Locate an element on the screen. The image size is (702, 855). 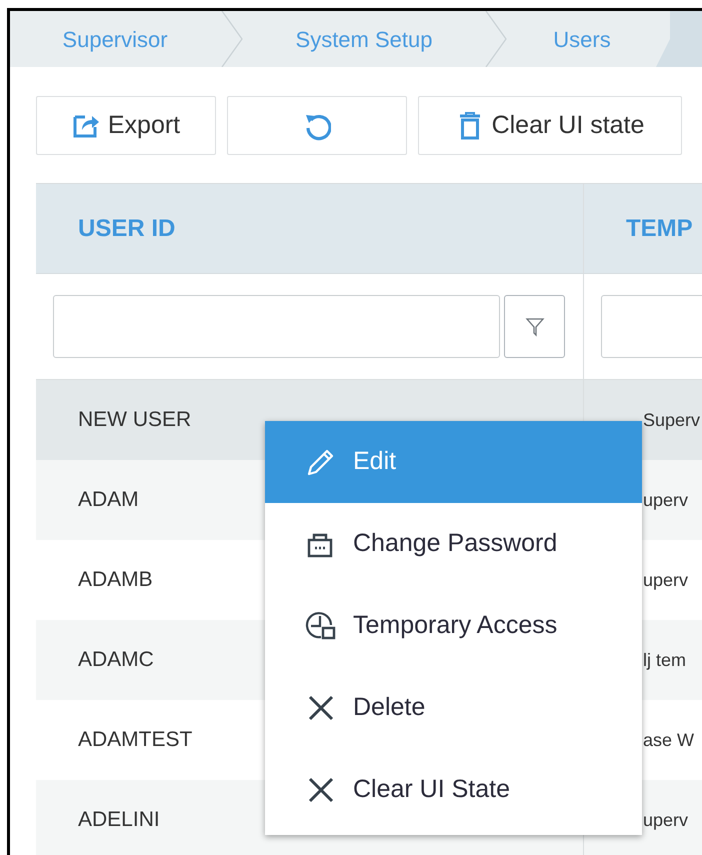
refresh-button is located at coordinates (317, 125).